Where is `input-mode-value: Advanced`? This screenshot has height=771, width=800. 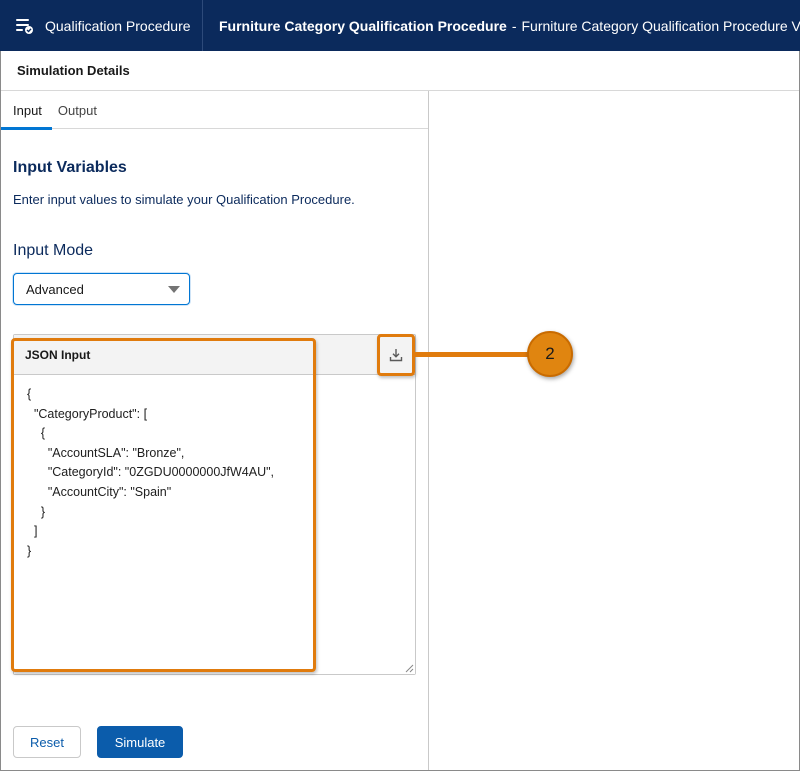 input-mode-value: Advanced is located at coordinates (55, 289).